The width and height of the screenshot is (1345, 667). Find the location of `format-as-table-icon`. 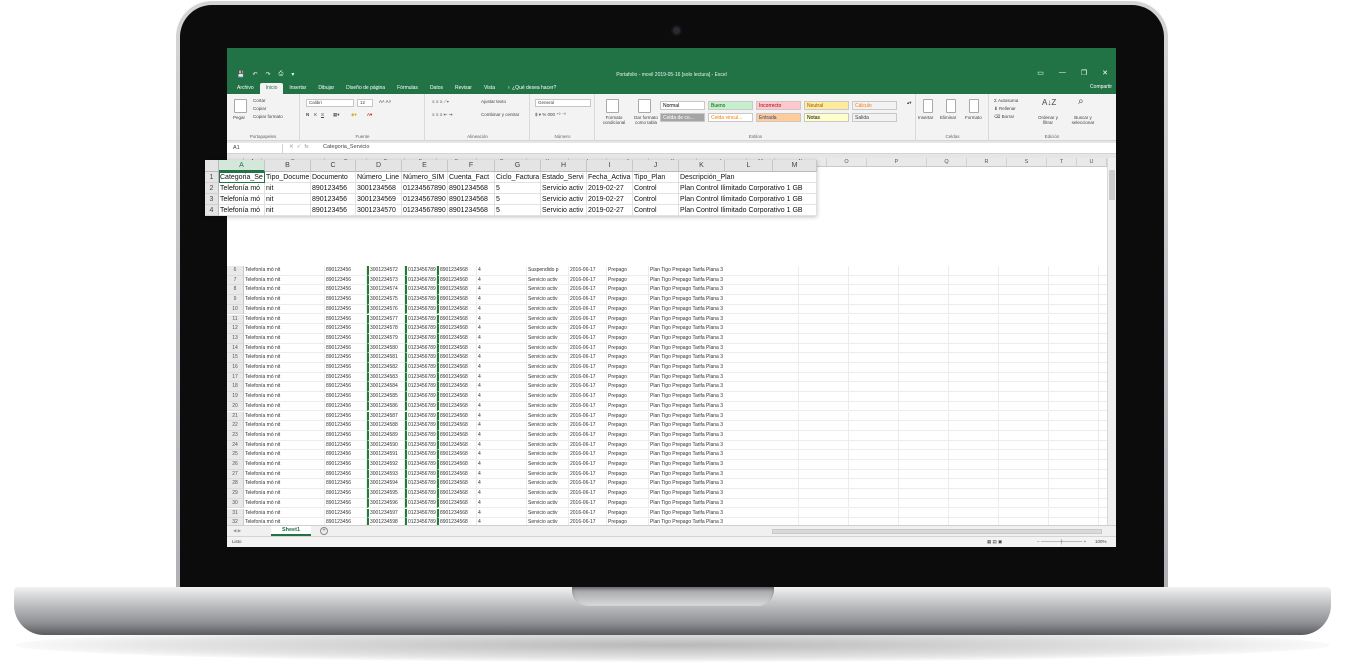

format-as-table-icon is located at coordinates (644, 106).